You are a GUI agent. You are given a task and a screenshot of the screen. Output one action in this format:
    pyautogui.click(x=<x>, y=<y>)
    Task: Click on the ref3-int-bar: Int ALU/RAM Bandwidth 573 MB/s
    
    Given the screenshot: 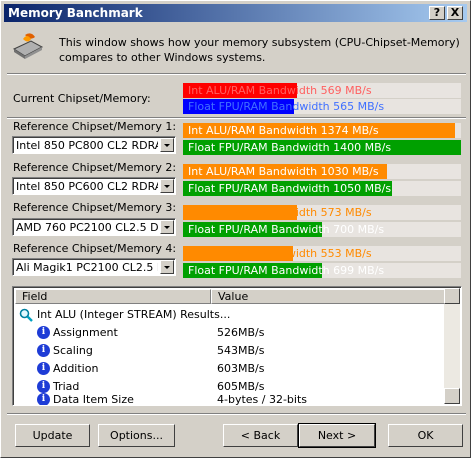 What is the action you would take?
    pyautogui.click(x=322, y=212)
    